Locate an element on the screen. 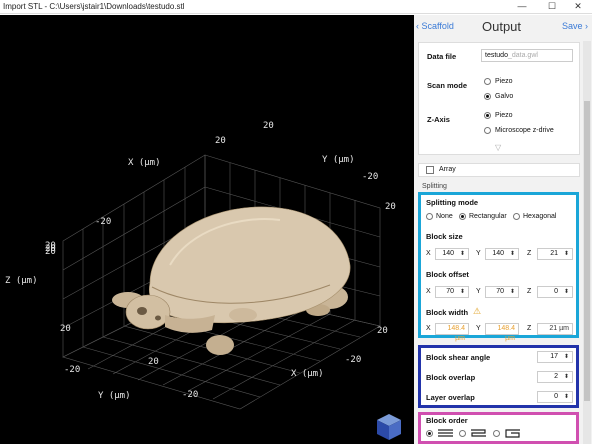  block-offset-x-value: 70 is located at coordinates (450, 291).